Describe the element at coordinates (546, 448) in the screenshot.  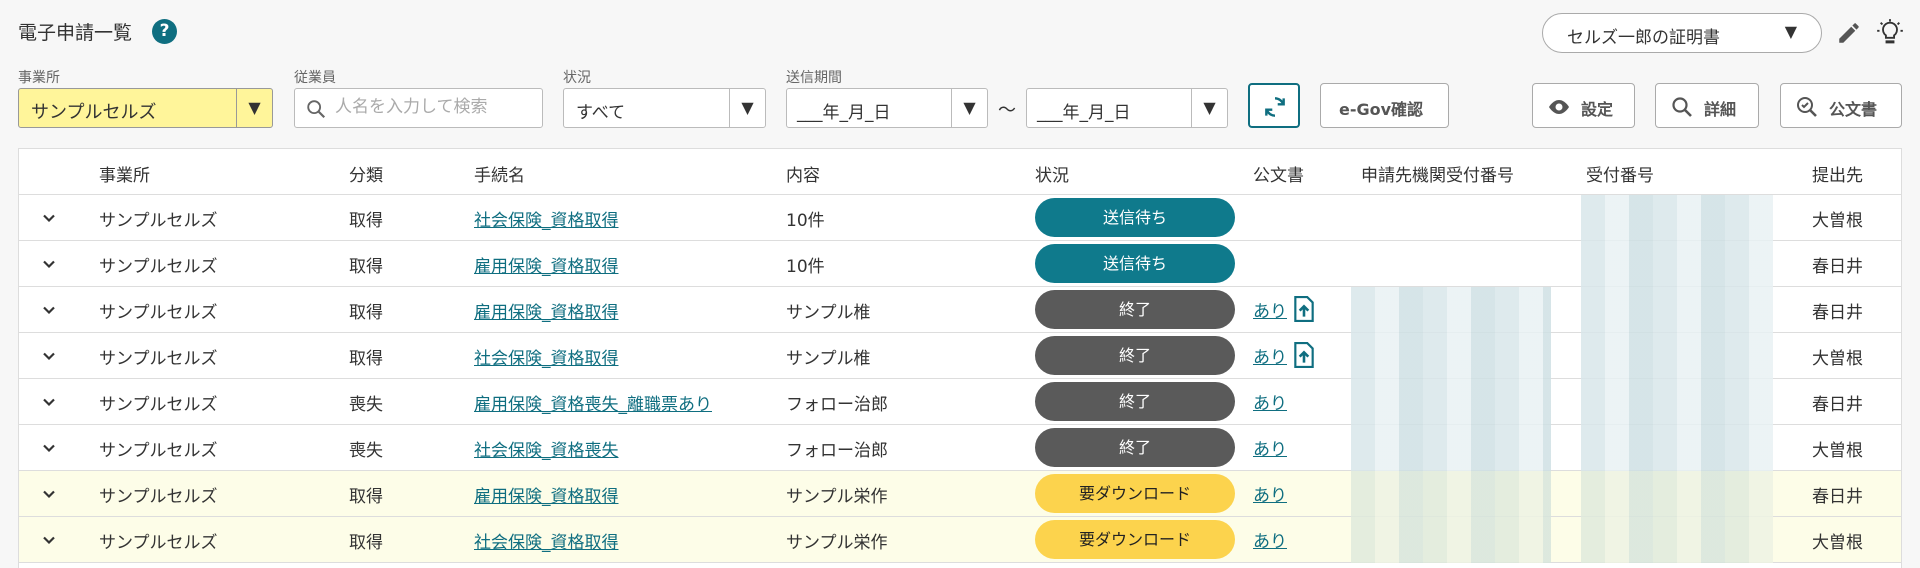
I see `row-procedure-link: 社会保険_資格喪失` at that location.